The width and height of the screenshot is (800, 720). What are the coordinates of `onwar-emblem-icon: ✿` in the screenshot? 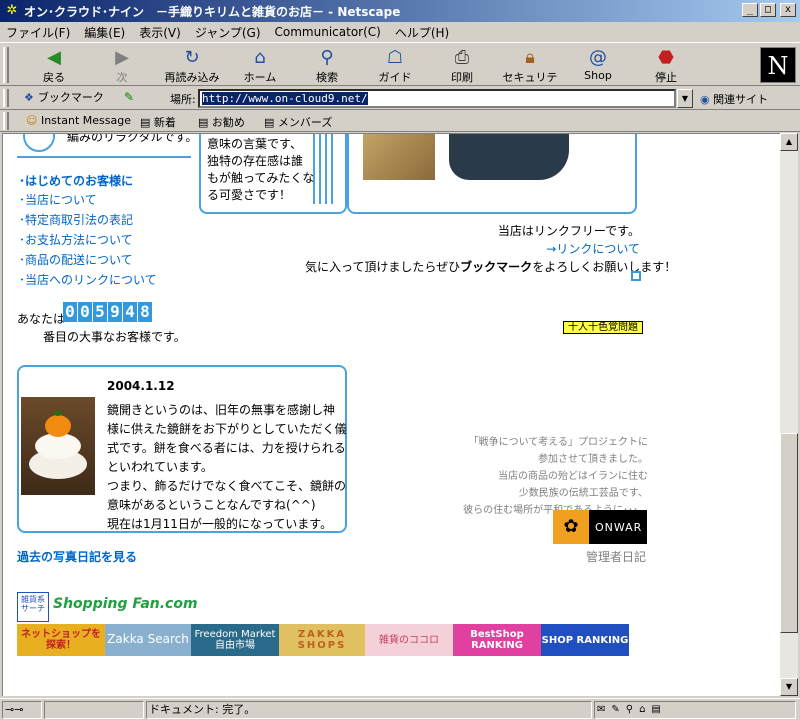 It's located at (571, 527).